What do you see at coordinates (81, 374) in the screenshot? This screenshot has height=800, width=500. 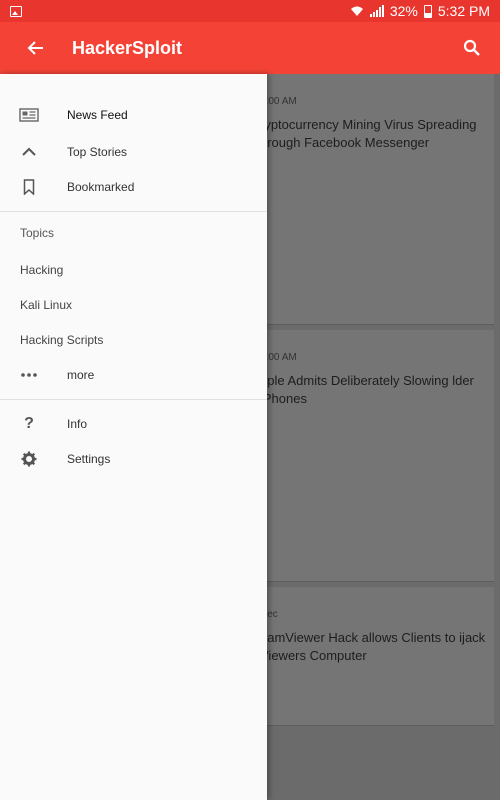 I see `drawer-item-label: more` at bounding box center [81, 374].